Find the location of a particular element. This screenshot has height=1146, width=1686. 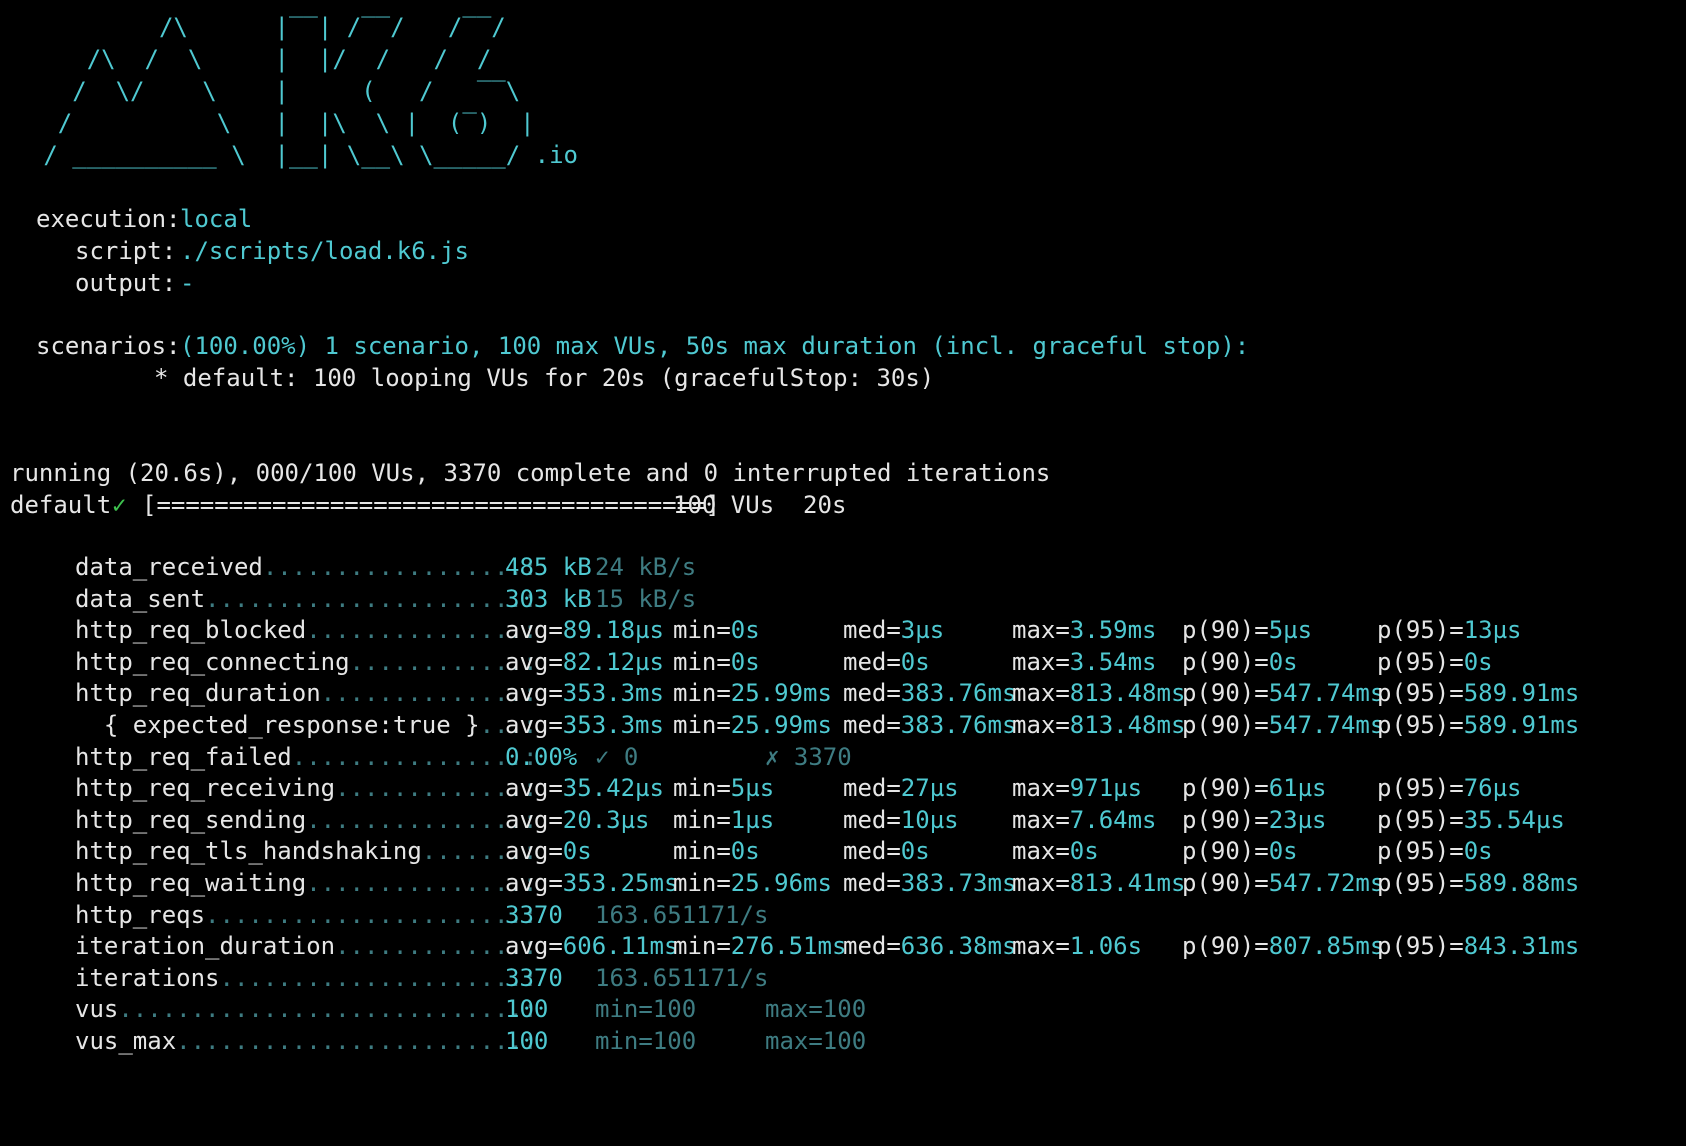

metric-leader-dots: ............................: is located at coordinates (328, 1009).